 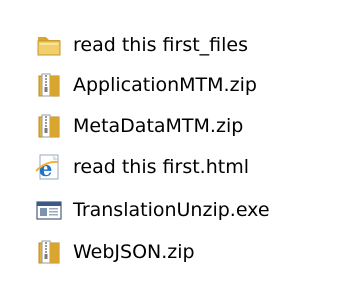 I want to click on folder-icon, so click(x=49, y=45).